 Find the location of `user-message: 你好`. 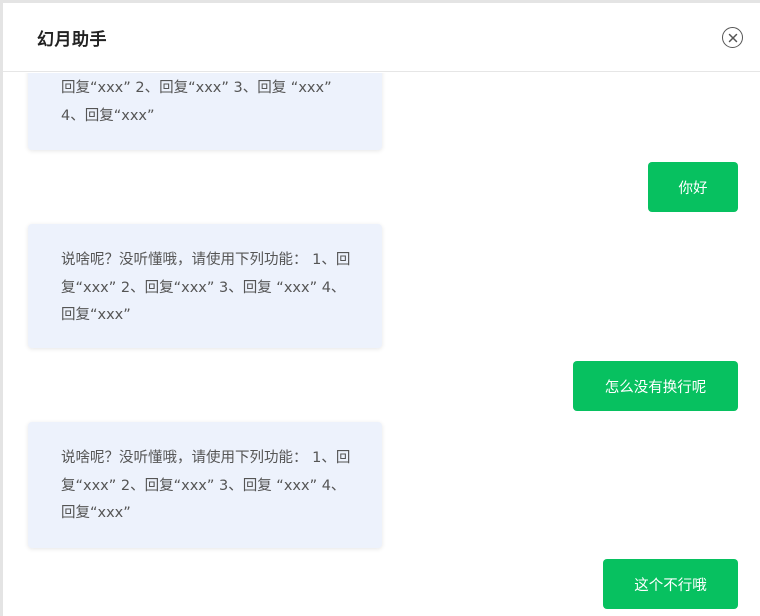

user-message: 你好 is located at coordinates (693, 187).